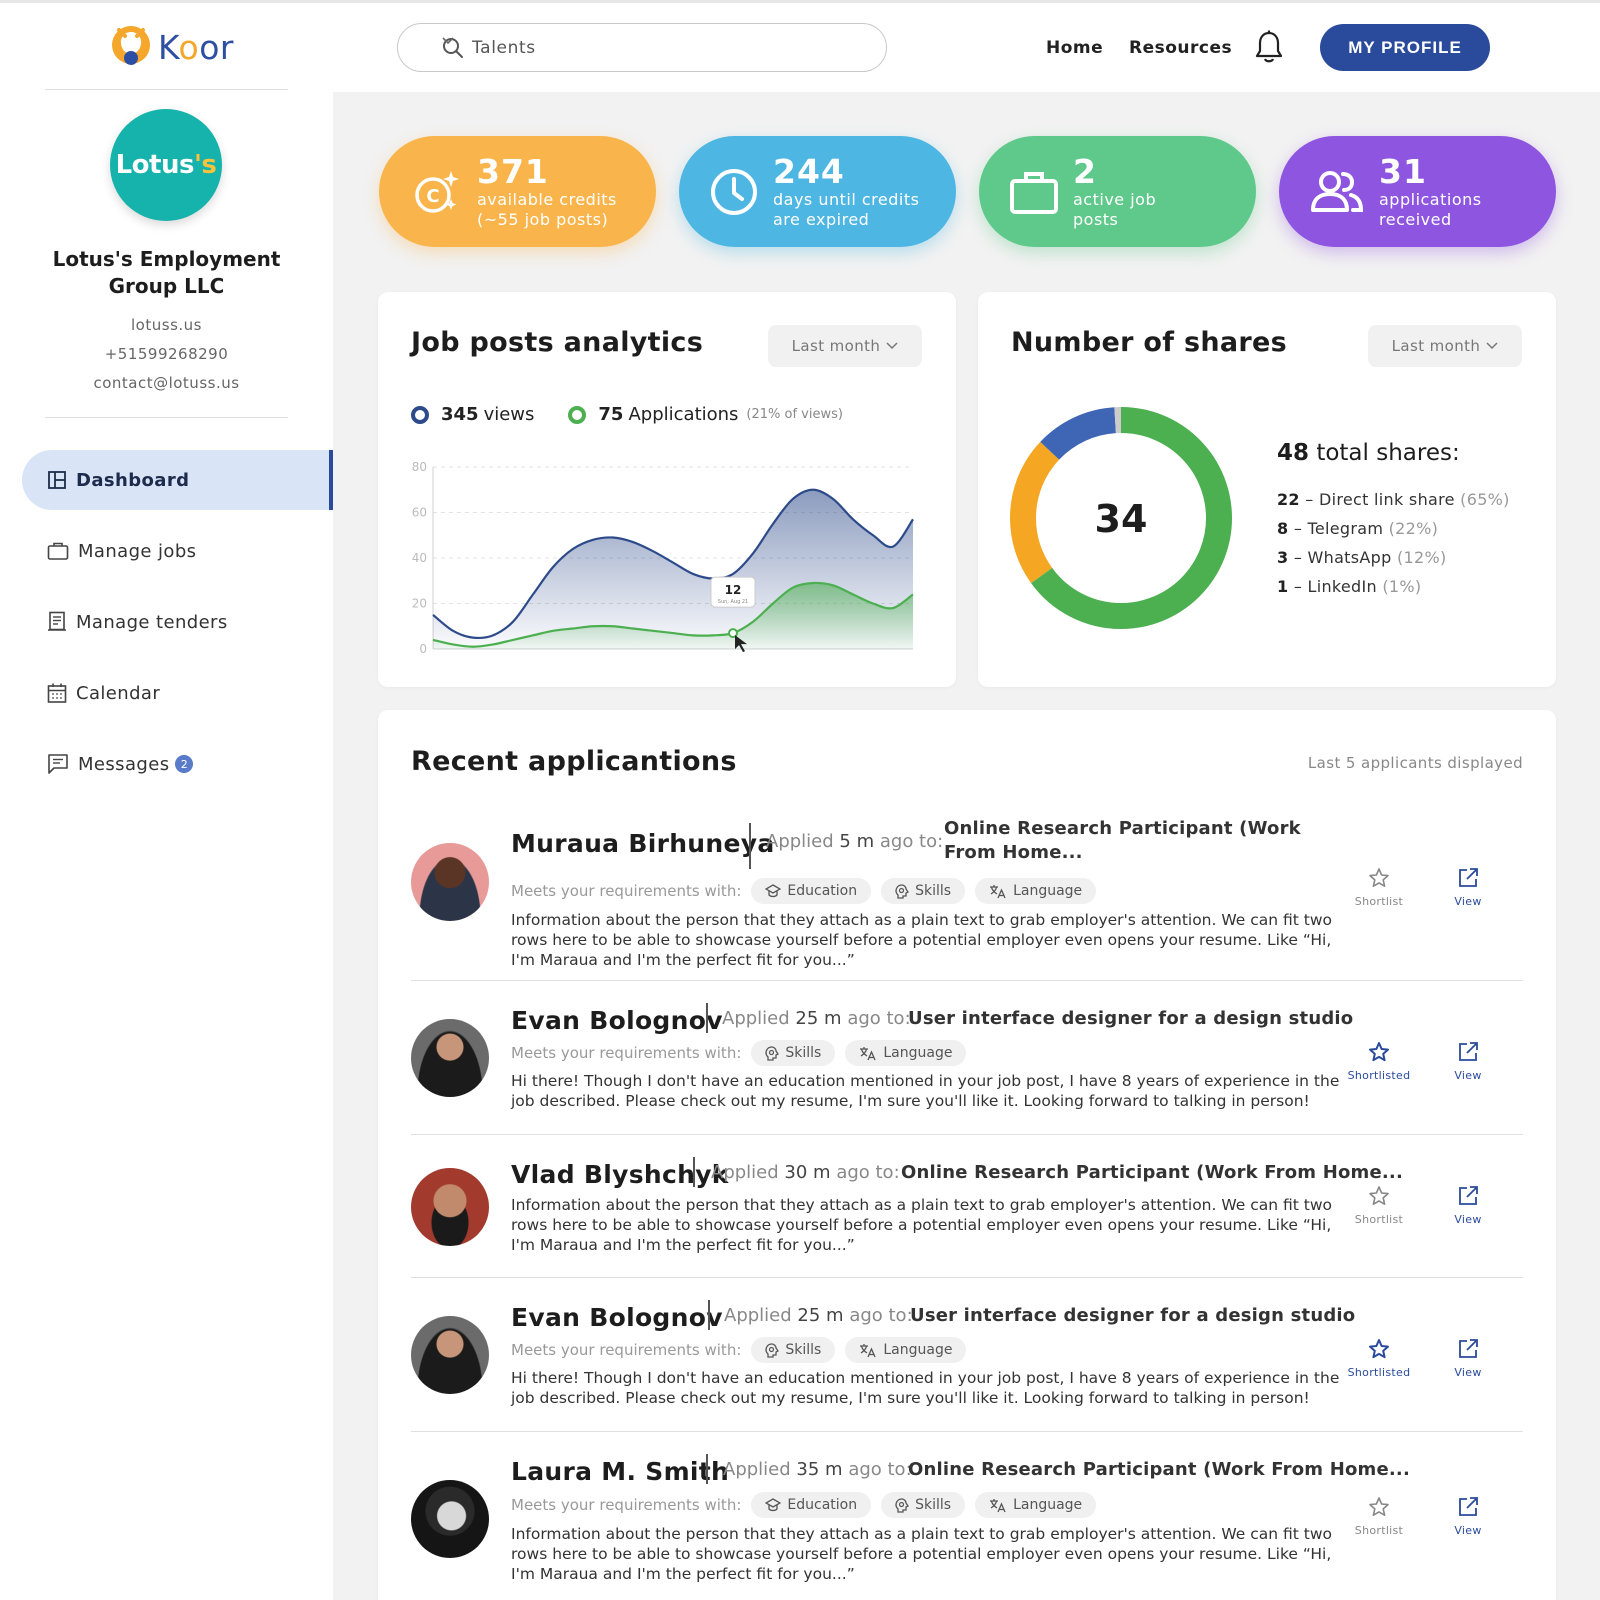 This screenshot has width=1600, height=1600. I want to click on nav-resources-link: Resources, so click(1180, 48).